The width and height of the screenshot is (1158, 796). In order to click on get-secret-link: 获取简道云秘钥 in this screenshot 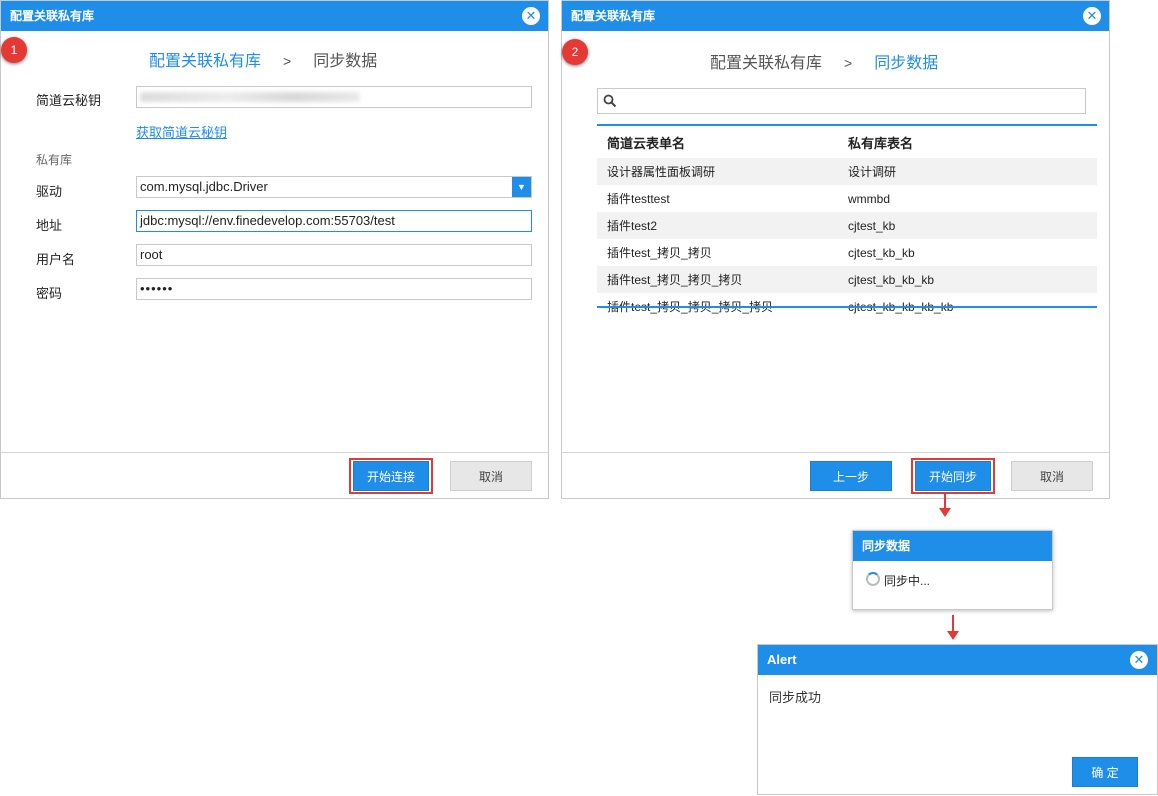, I will do `click(181, 131)`.